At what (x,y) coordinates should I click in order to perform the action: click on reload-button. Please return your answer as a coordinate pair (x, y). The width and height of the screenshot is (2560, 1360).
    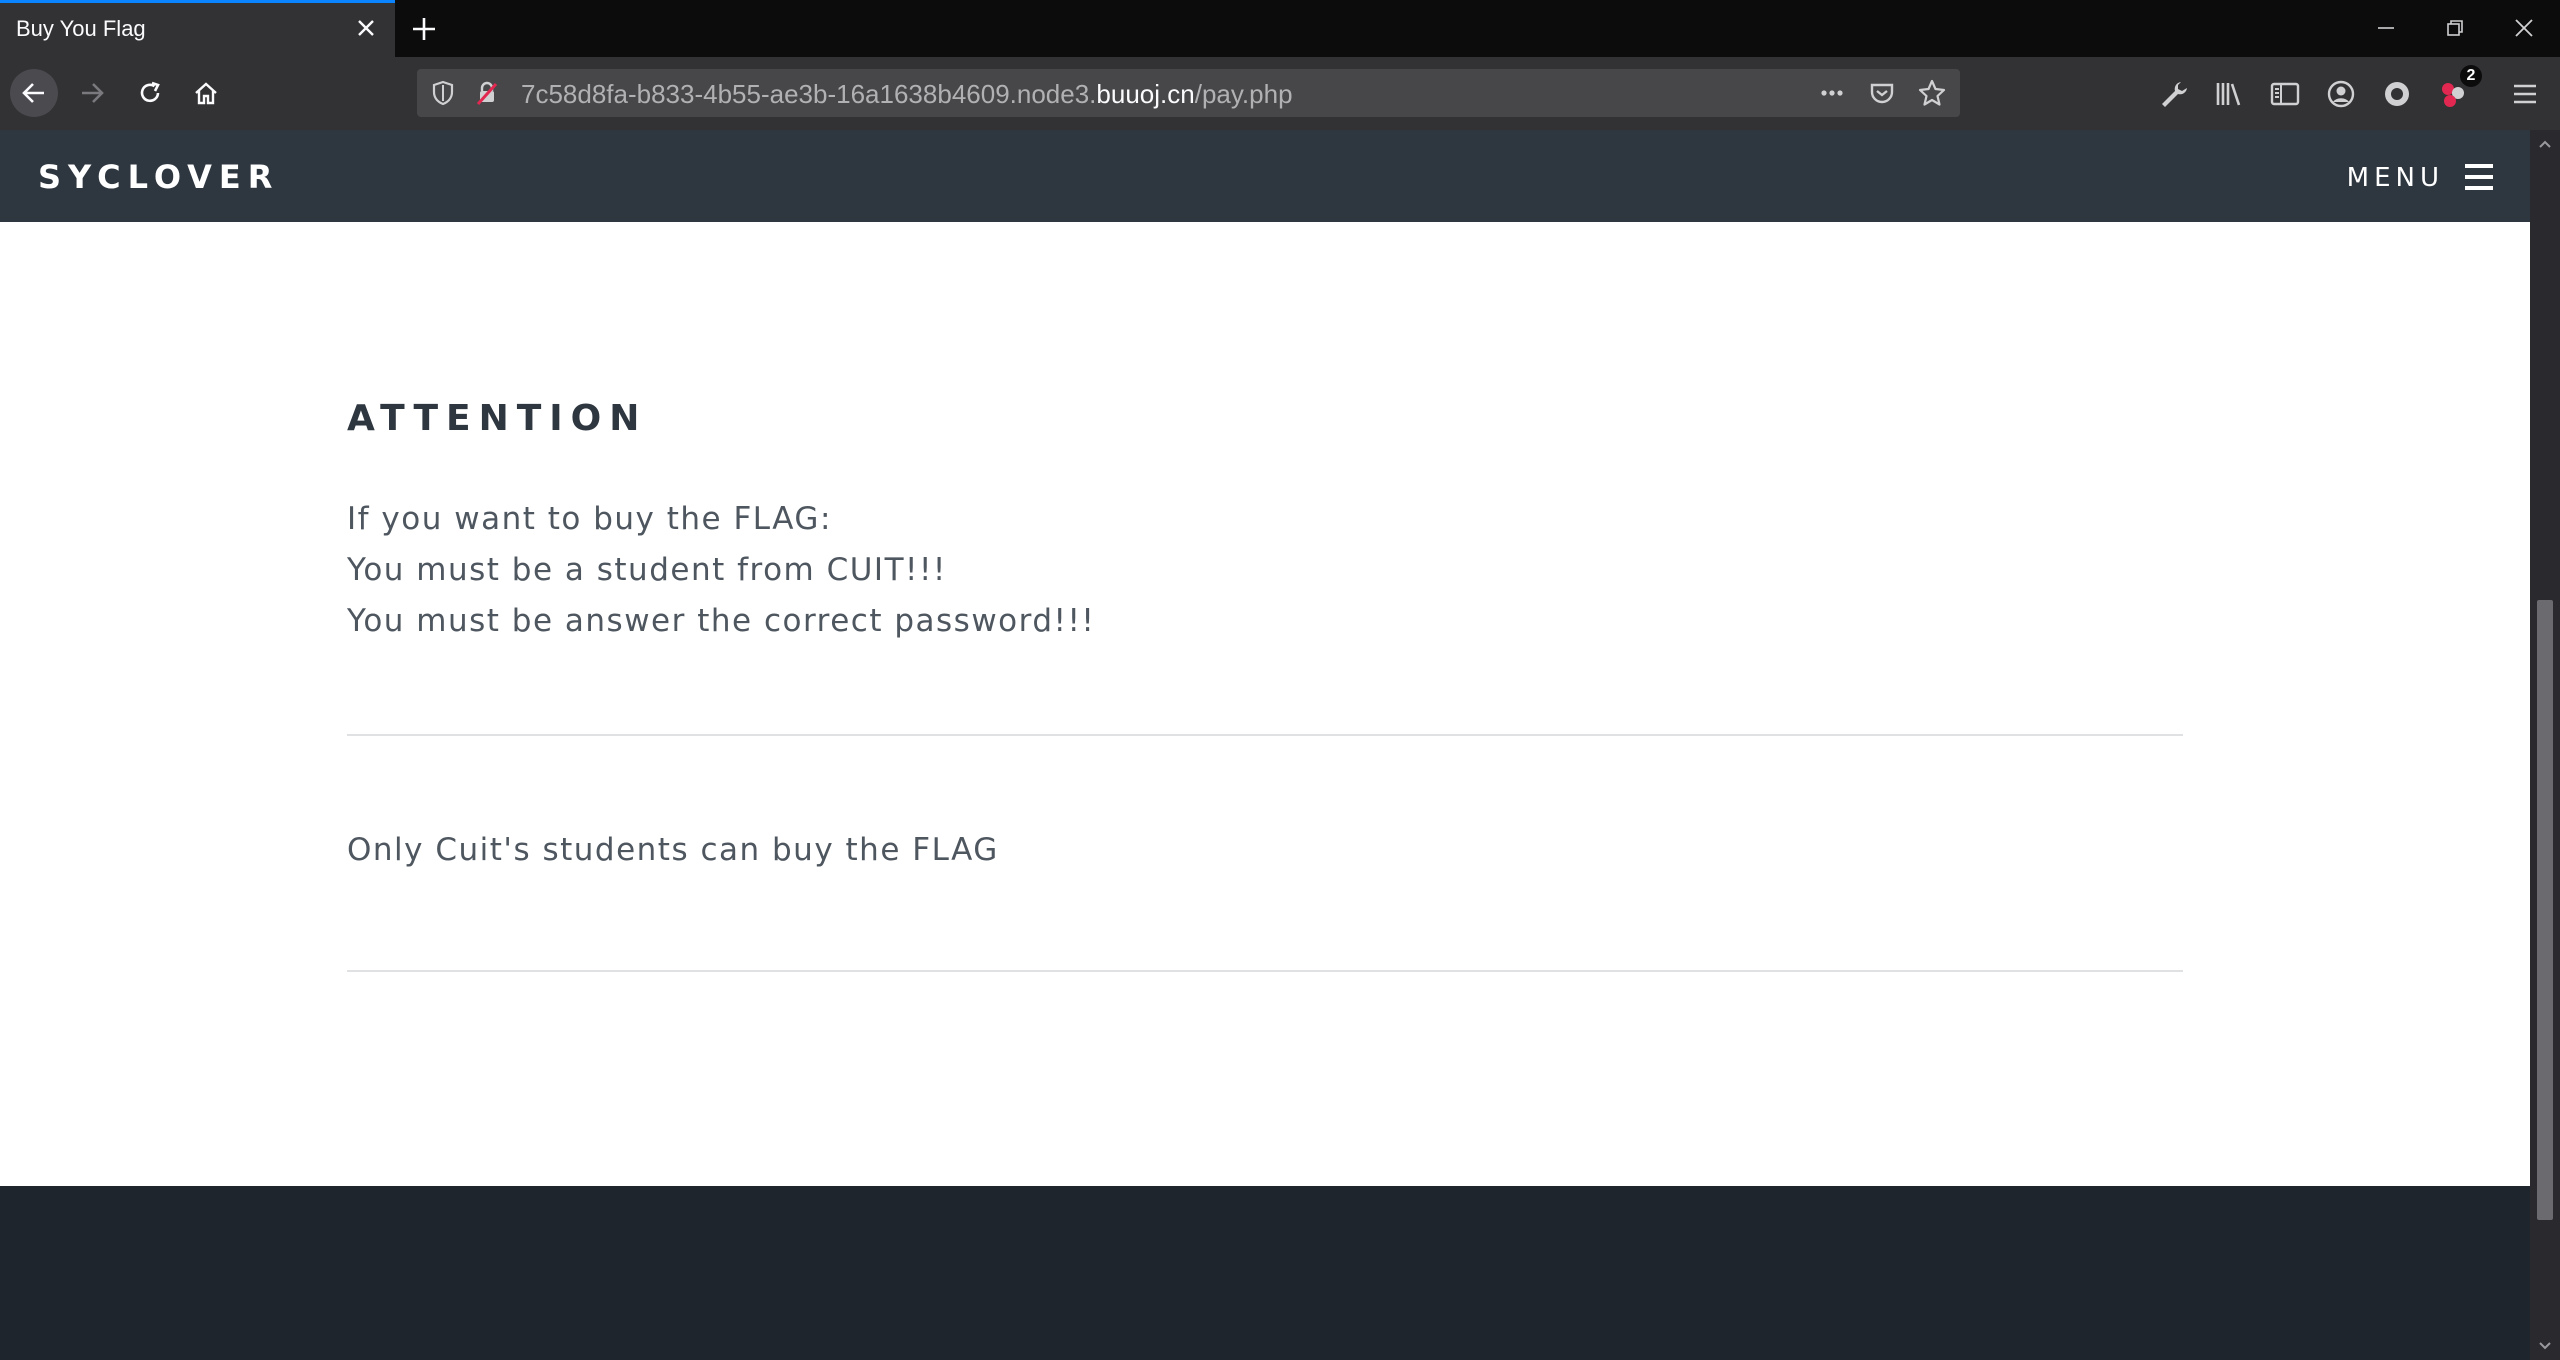
    Looking at the image, I should click on (150, 93).